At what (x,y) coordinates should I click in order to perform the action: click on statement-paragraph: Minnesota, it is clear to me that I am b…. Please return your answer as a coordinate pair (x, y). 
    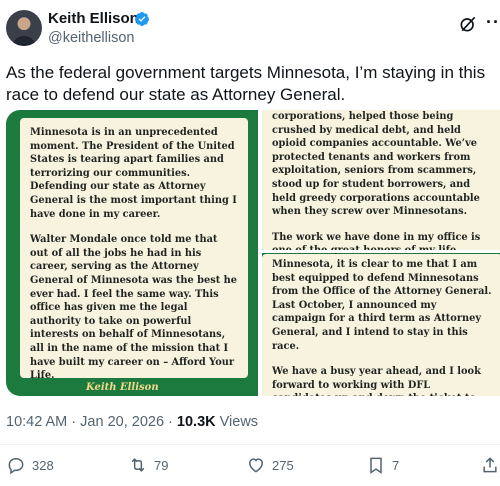
    Looking at the image, I should click on (382, 305).